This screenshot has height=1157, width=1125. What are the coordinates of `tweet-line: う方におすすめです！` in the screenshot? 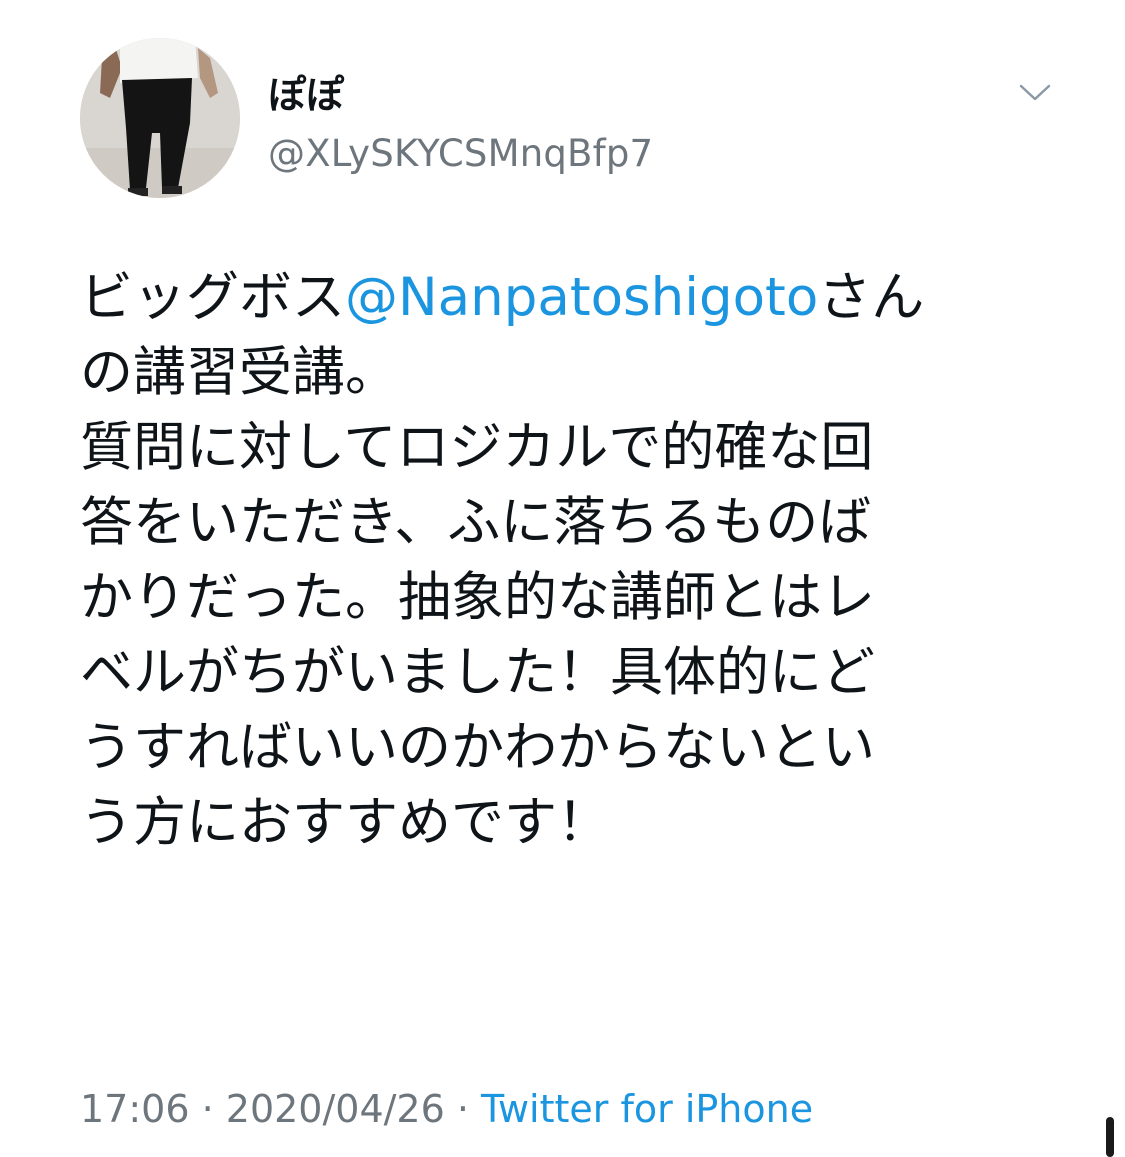 It's located at (345, 822).